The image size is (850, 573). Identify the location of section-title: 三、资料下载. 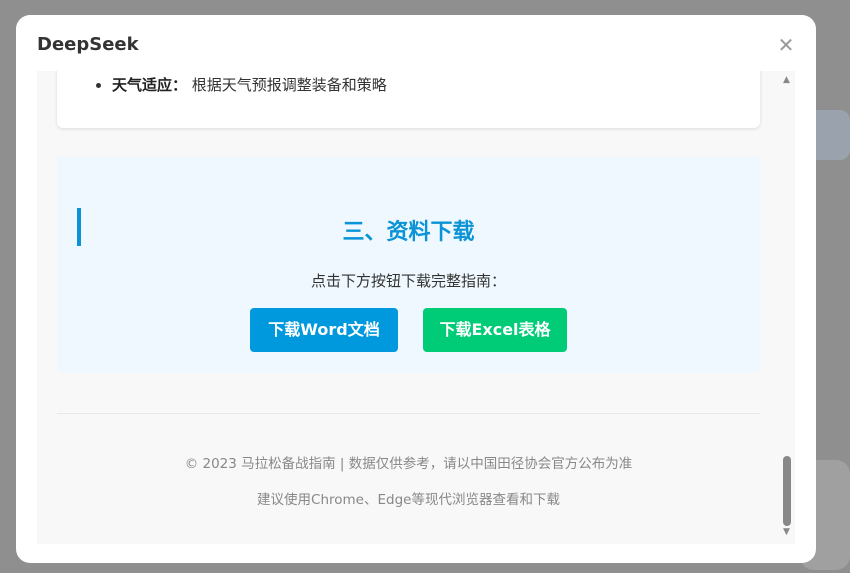
(408, 232).